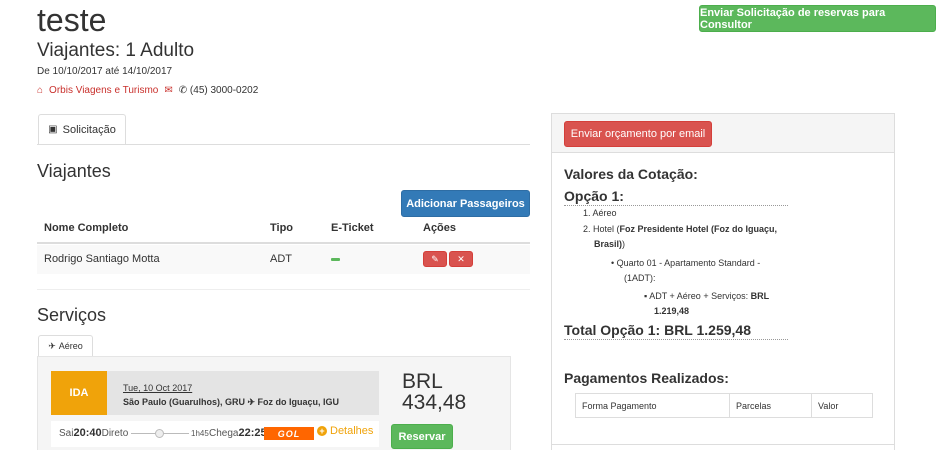 This screenshot has height=450, width=944. Describe the element at coordinates (252, 433) in the screenshot. I see `arrival-time: 22:25` at that location.